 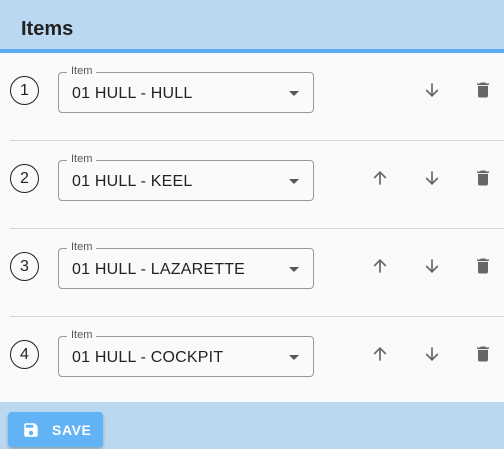 I want to click on item-select: Item 01 HULL - LAZARETTE, so click(x=186, y=265).